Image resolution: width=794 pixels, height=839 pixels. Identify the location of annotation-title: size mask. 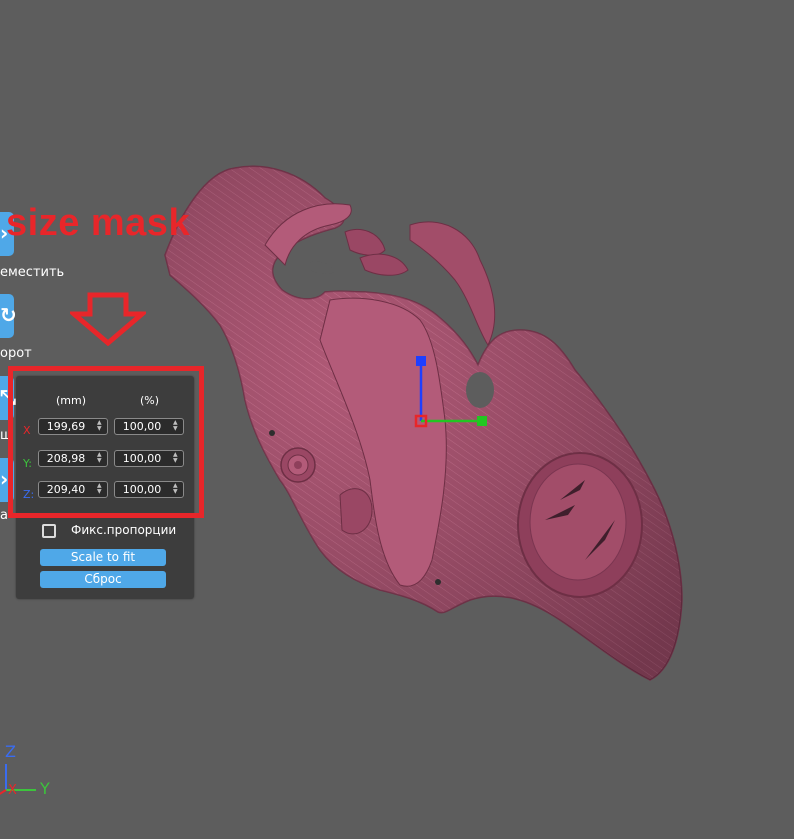
(98, 223).